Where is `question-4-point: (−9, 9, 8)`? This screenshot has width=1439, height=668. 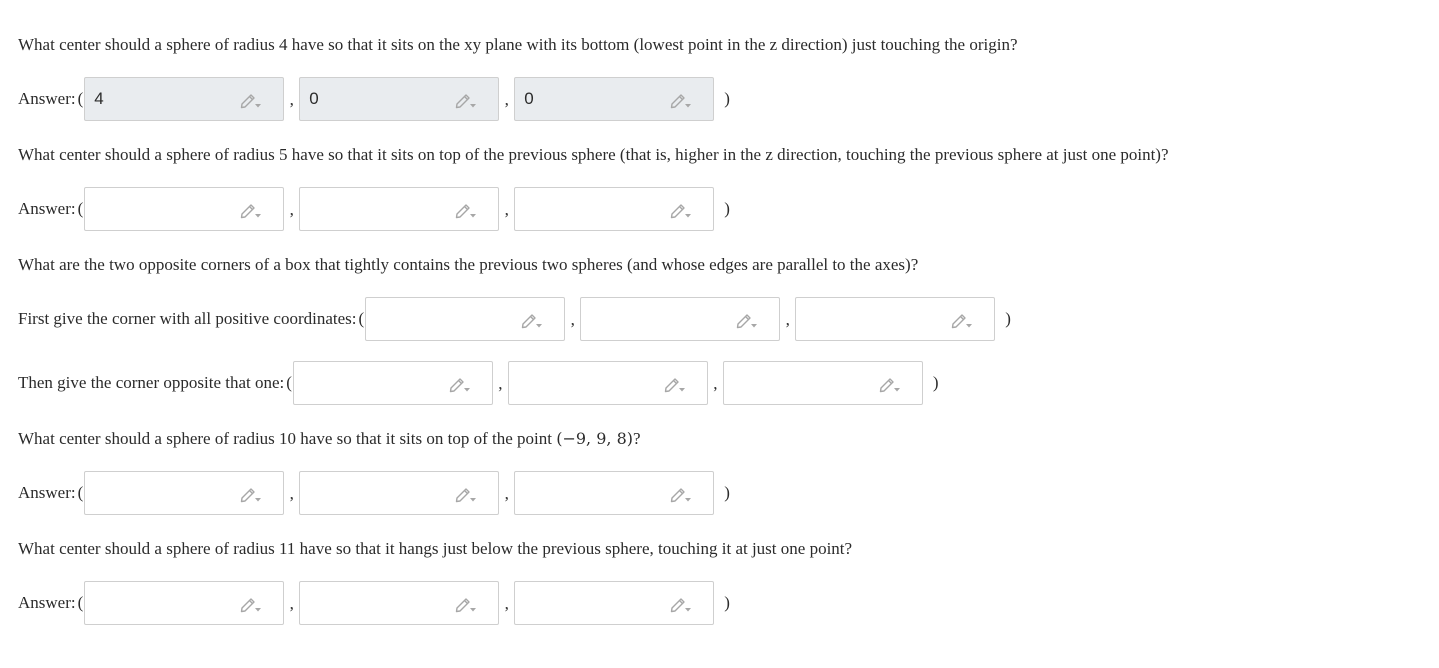
question-4-point: (−9, 9, 8) is located at coordinates (594, 438).